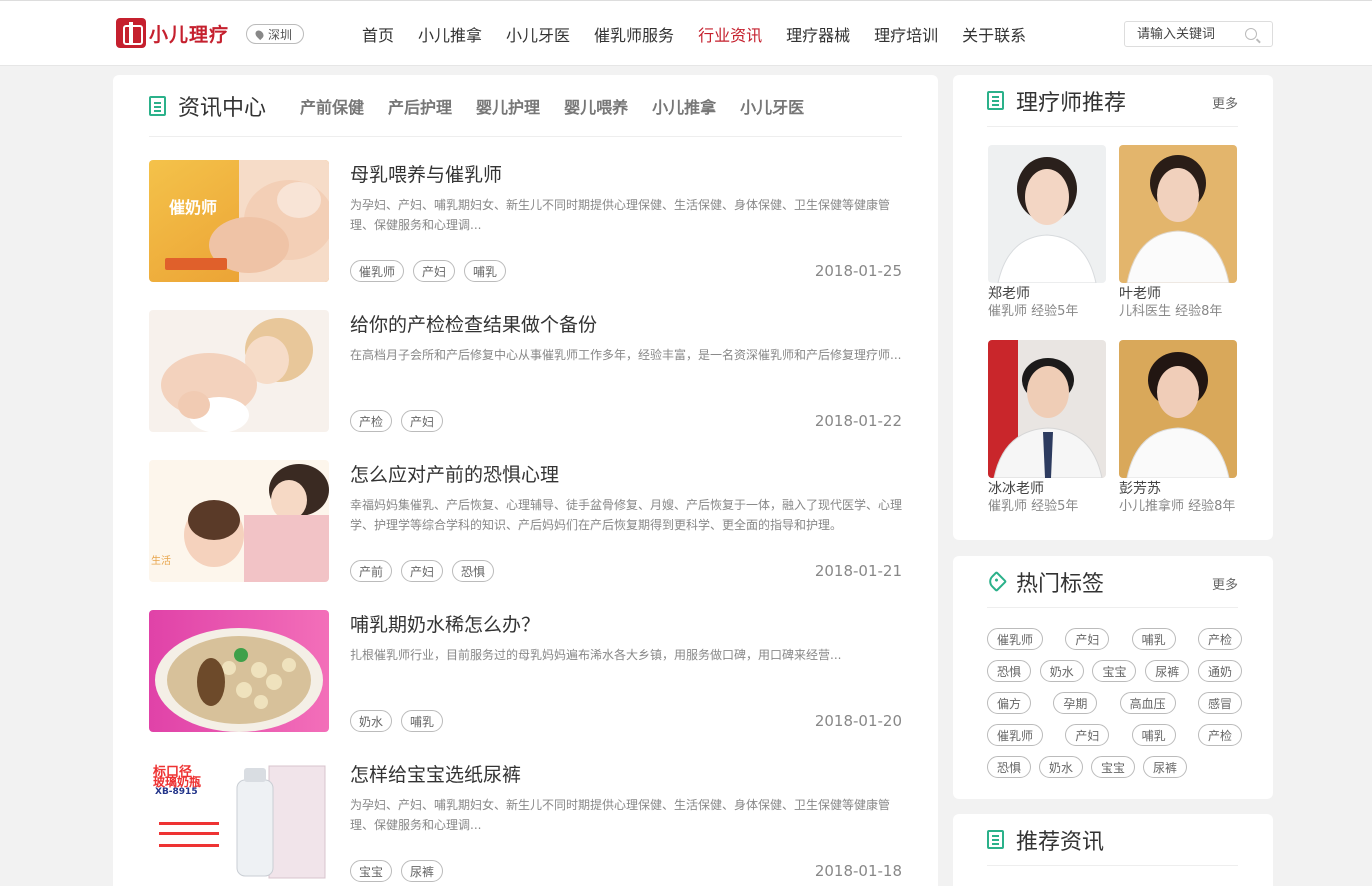 This screenshot has height=886, width=1372. What do you see at coordinates (377, 271) in the screenshot?
I see `article-tag: 催乳师` at bounding box center [377, 271].